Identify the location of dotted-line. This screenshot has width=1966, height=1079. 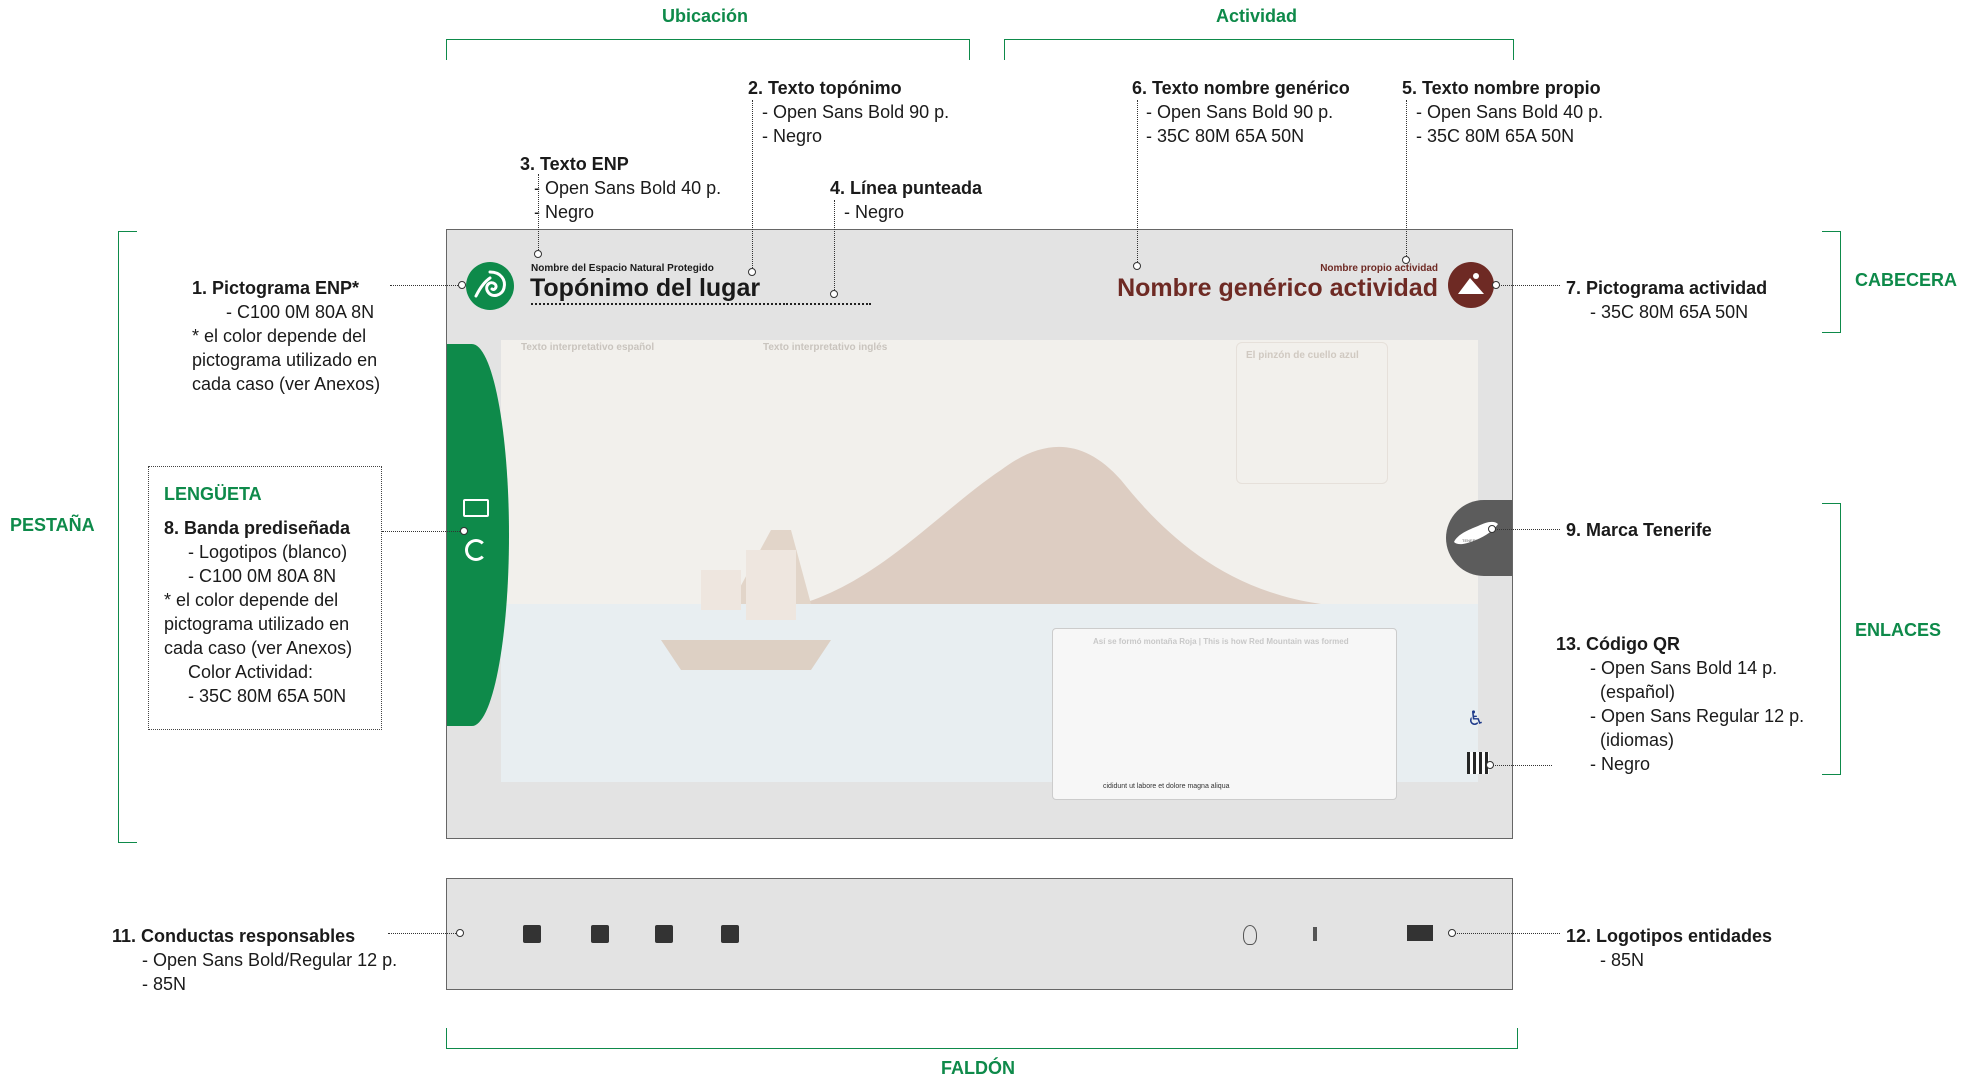
(656, 304).